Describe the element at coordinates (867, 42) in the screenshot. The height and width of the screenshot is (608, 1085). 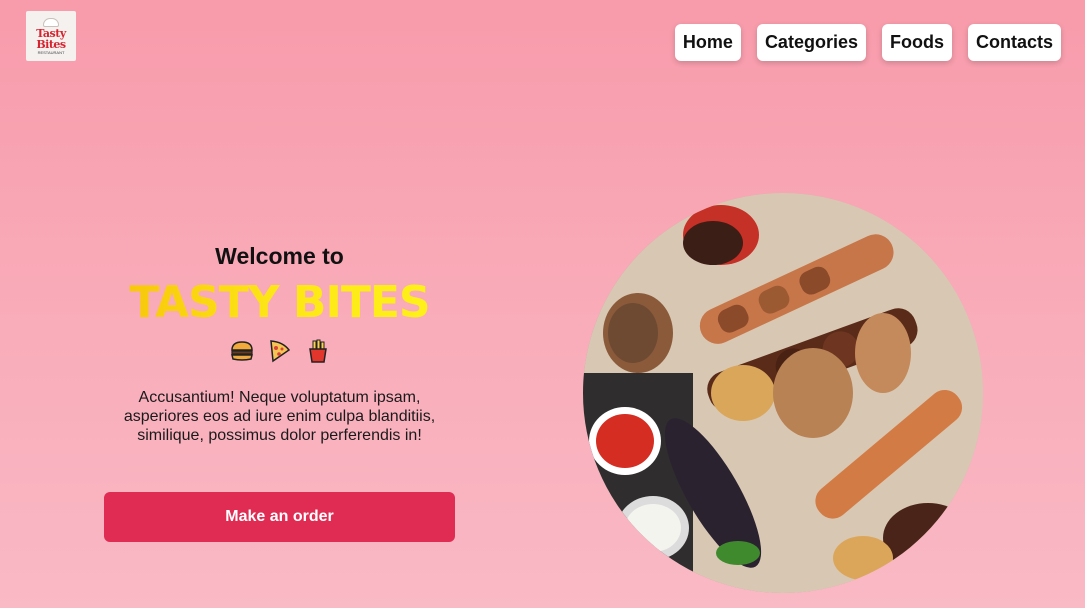
I see `main-nav: Home Categories Foods Contacts` at that location.